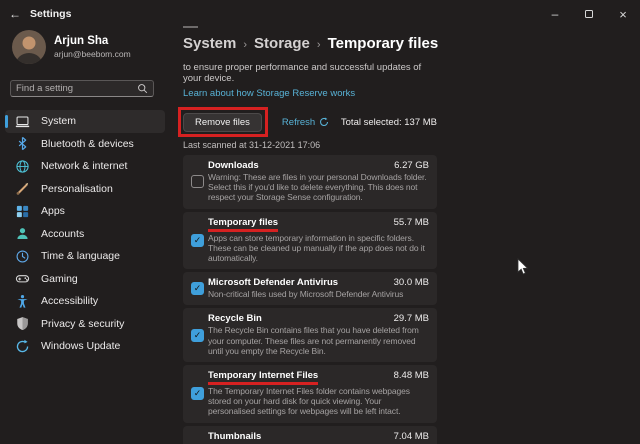 This screenshot has width=640, height=444. I want to click on accounts-icon, so click(22, 233).